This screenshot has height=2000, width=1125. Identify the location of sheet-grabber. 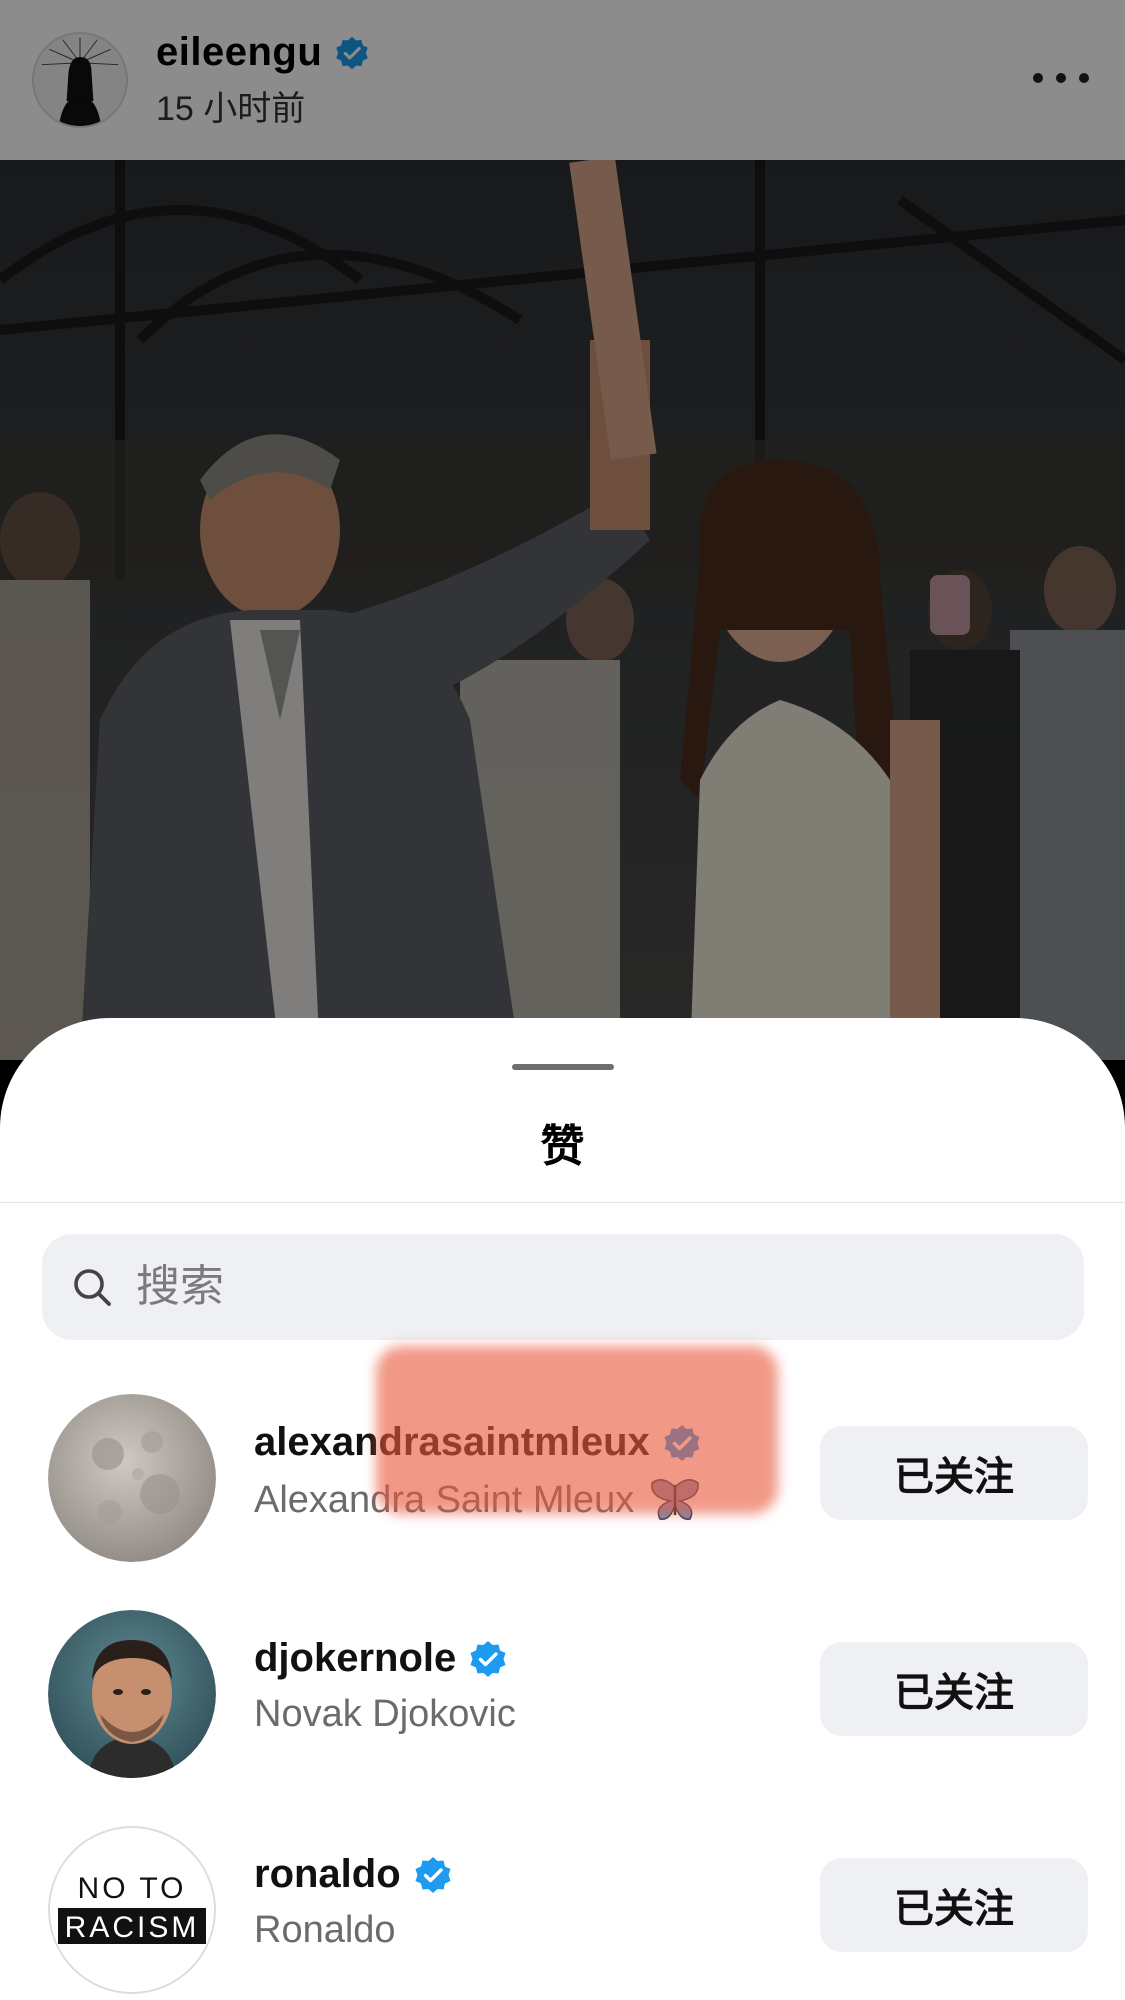
(563, 1067).